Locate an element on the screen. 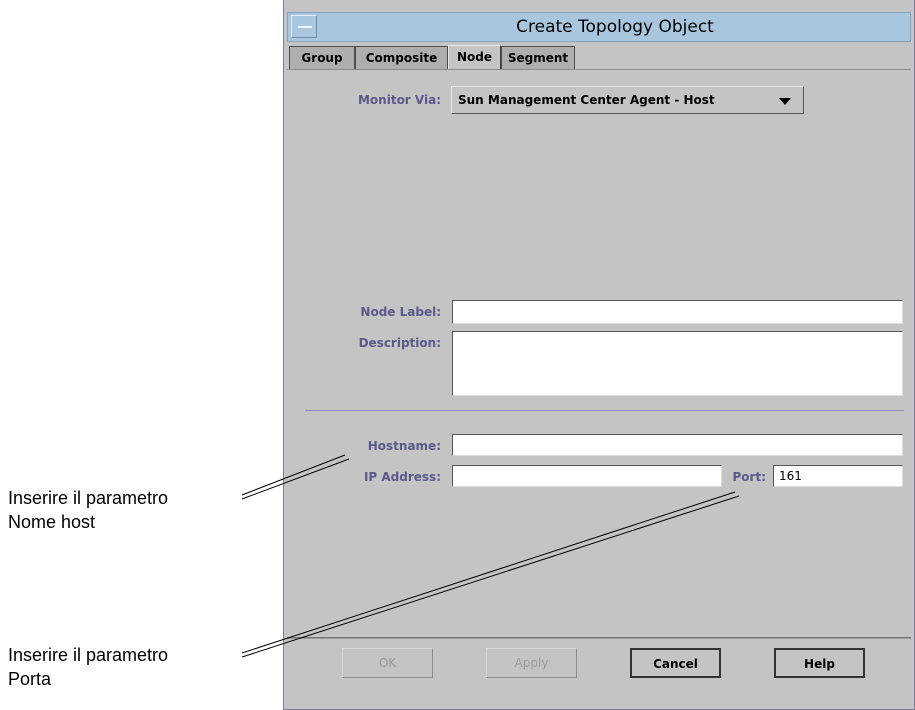 This screenshot has height=710, width=915. hostname-callout: Inserire il parametro Nome host is located at coordinates (123, 510).